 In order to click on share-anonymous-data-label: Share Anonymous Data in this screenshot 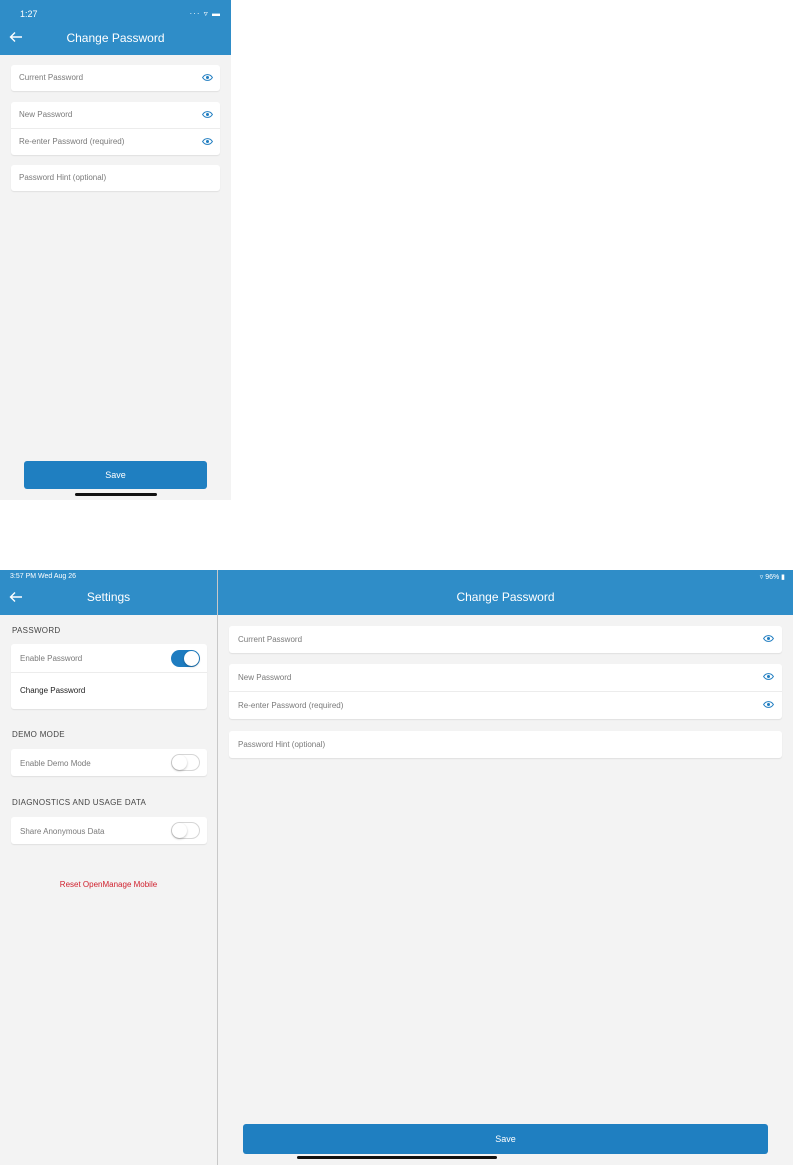, I will do `click(62, 831)`.